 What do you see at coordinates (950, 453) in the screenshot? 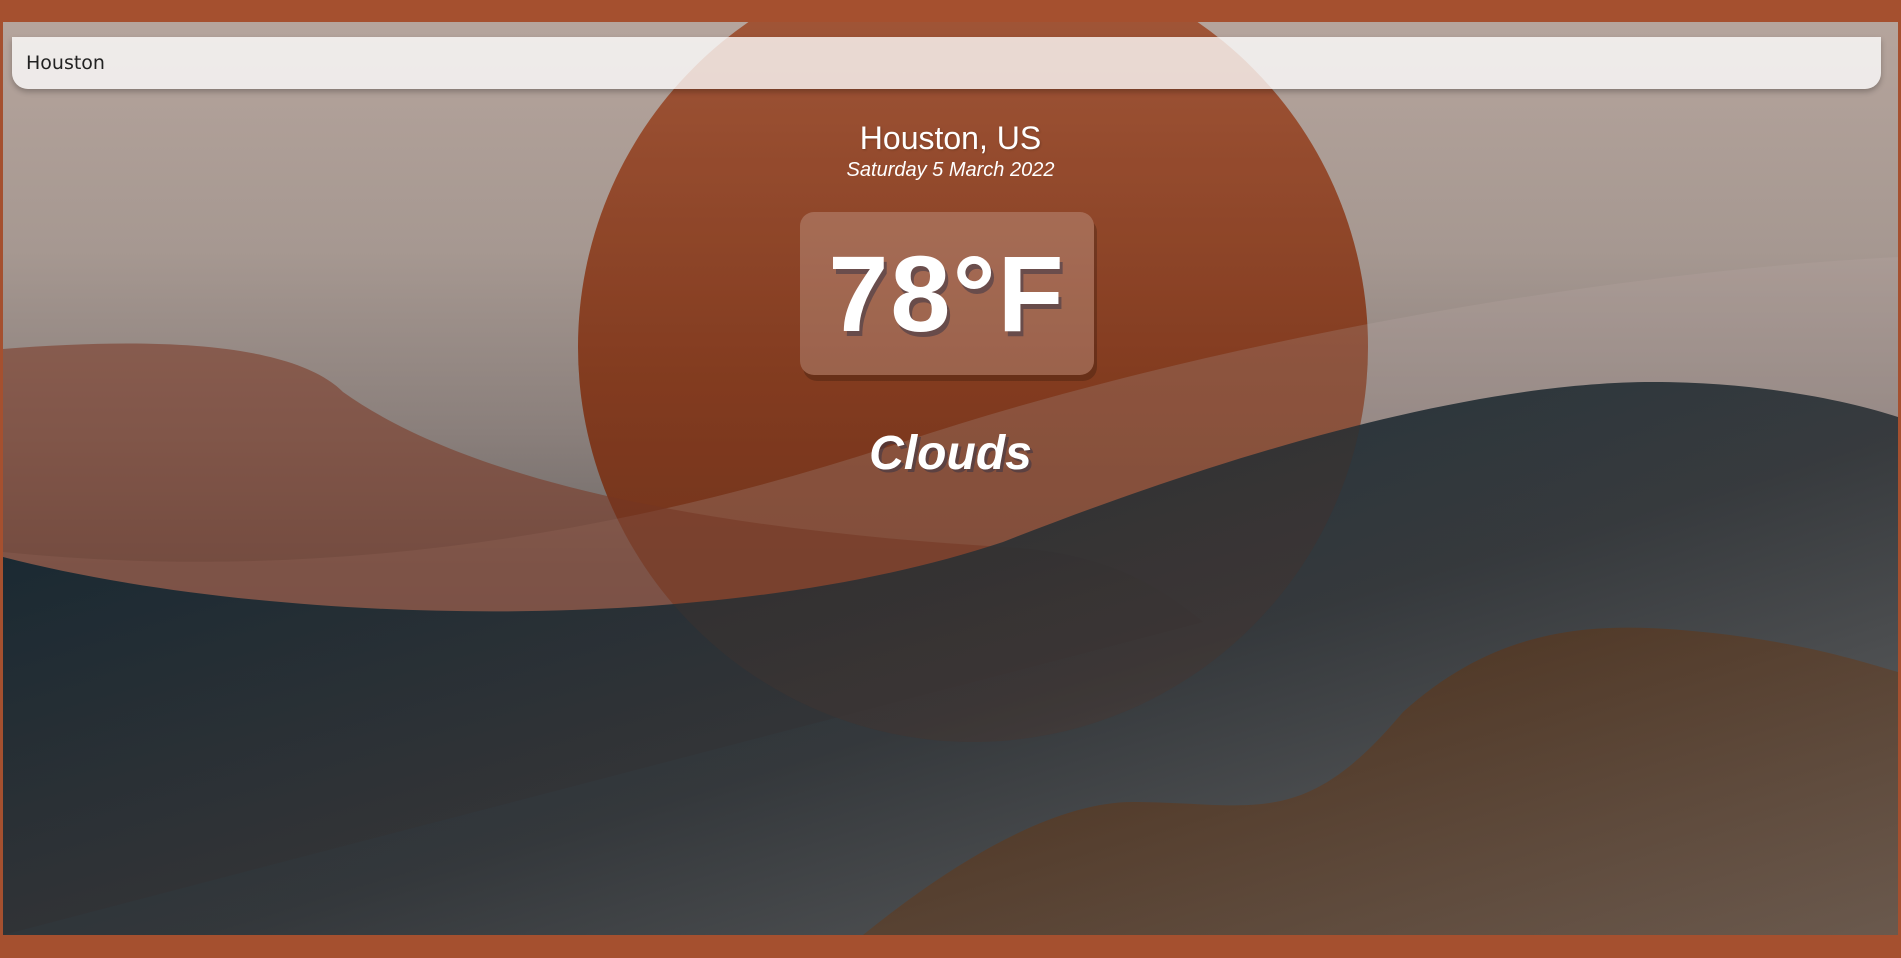
I see `weather-condition: Clouds` at bounding box center [950, 453].